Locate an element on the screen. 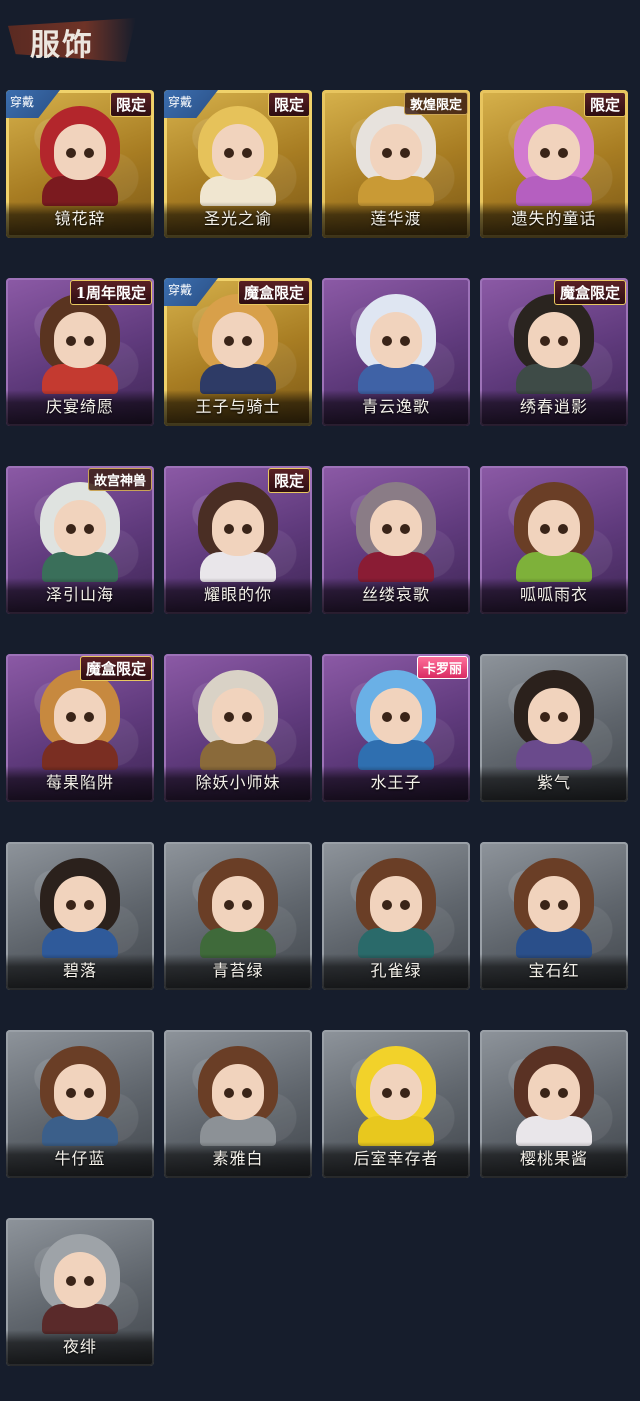  costume-card: 夜绯 is located at coordinates (80, 1292).